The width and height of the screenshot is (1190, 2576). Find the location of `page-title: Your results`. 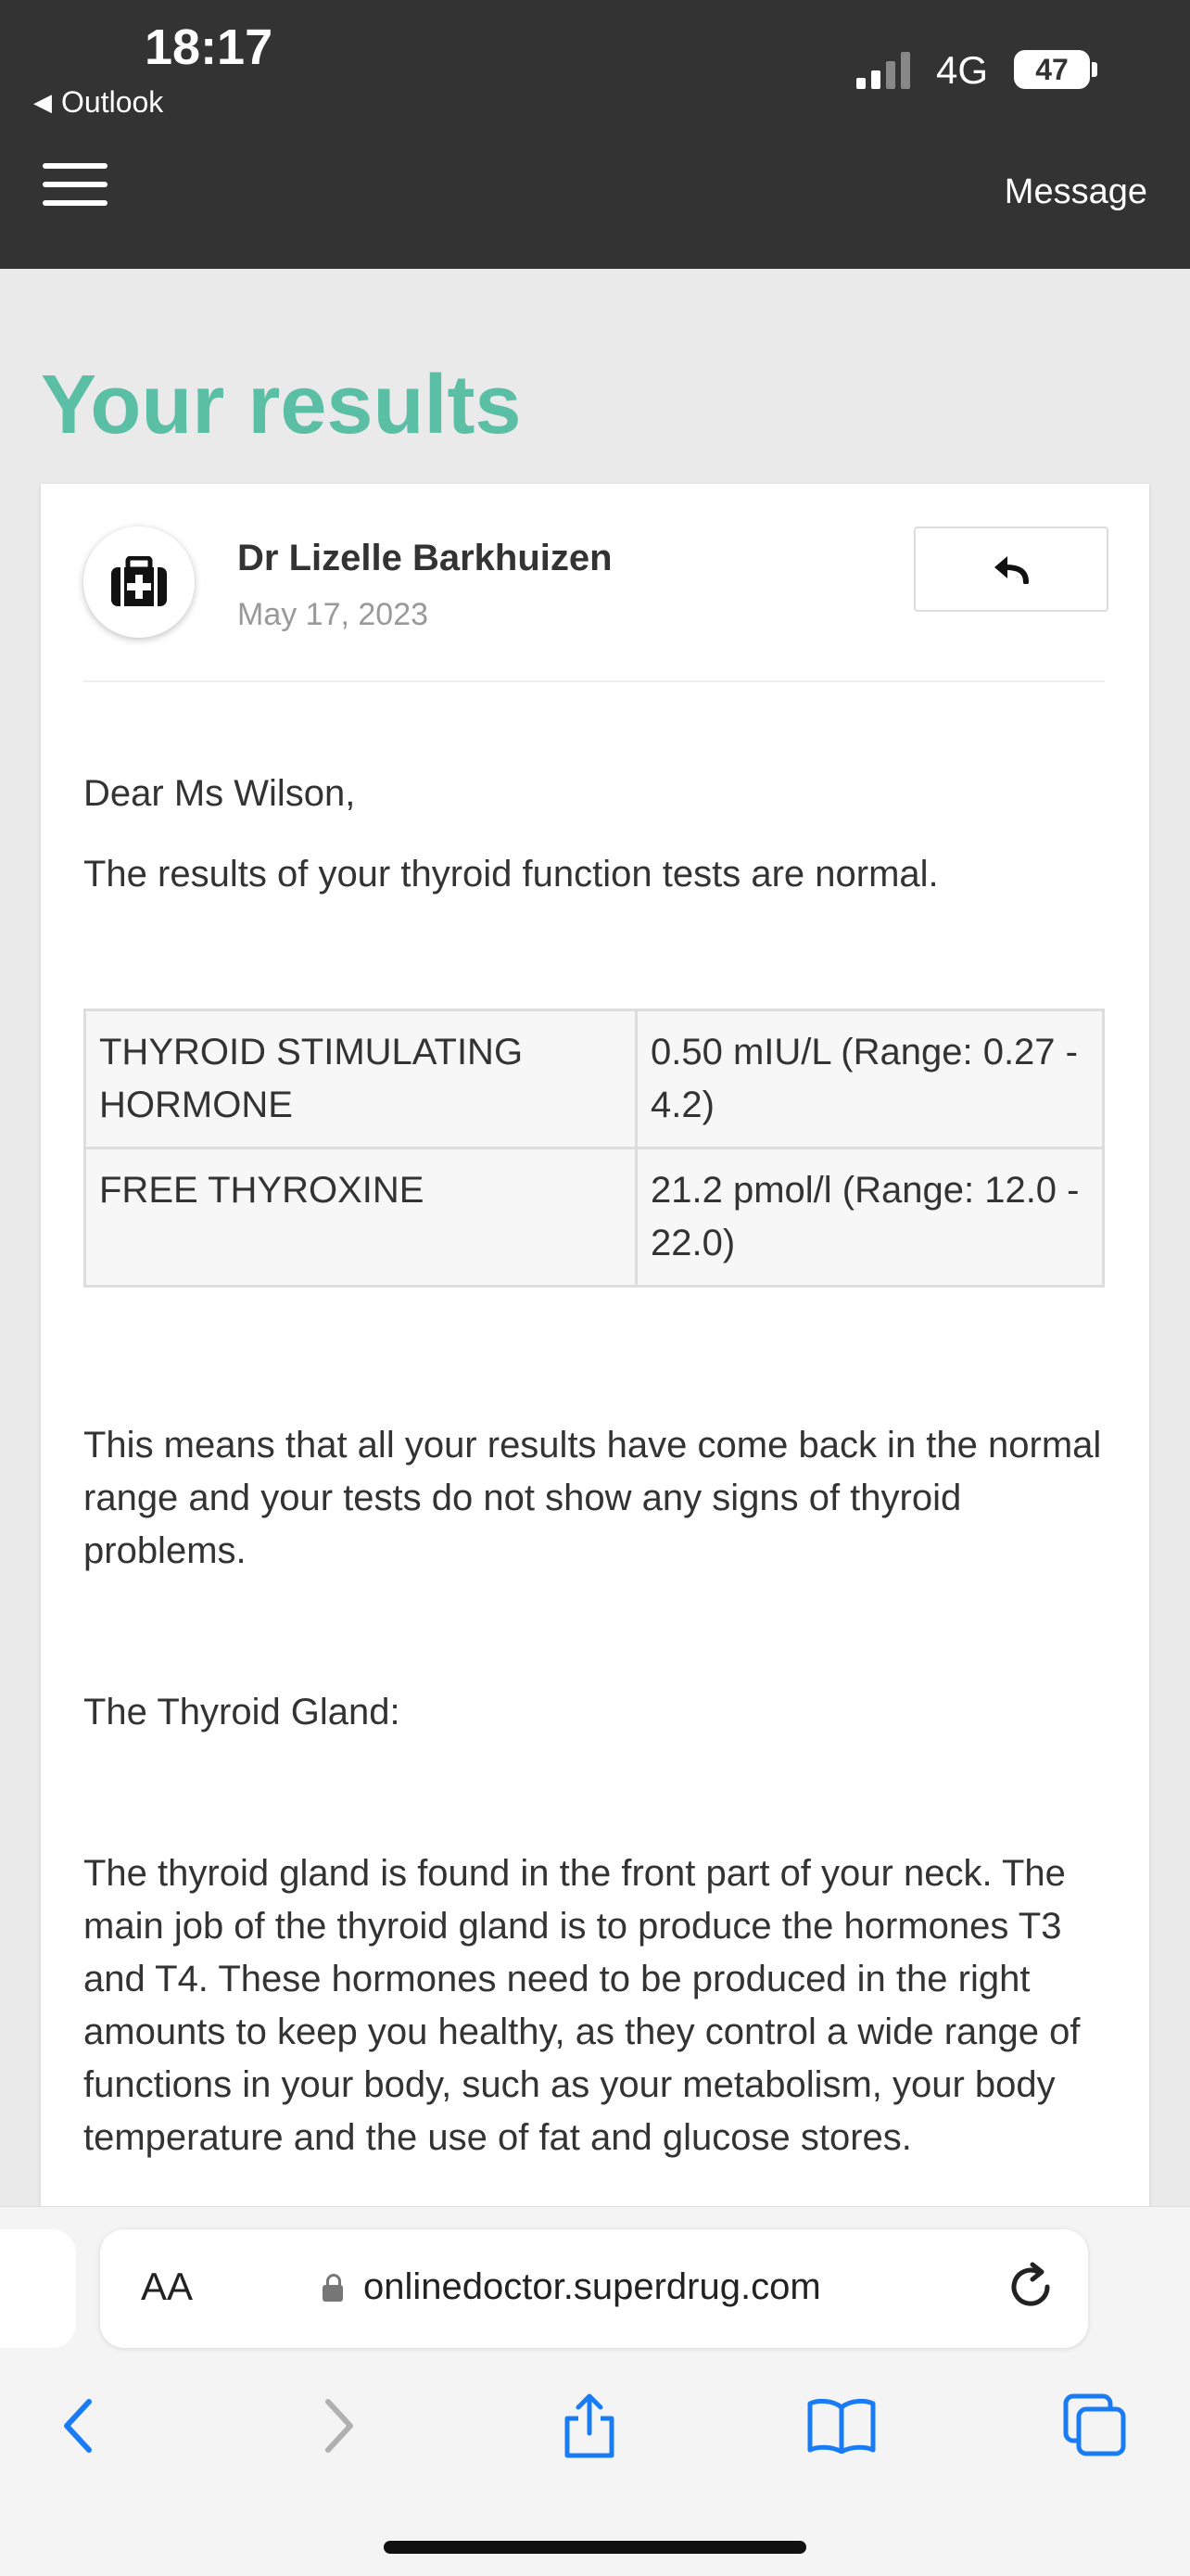

page-title: Your results is located at coordinates (281, 405).